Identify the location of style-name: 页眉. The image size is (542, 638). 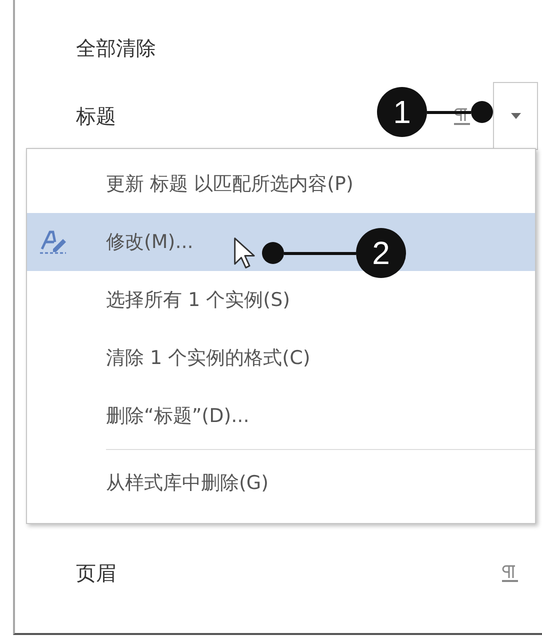
(96, 573).